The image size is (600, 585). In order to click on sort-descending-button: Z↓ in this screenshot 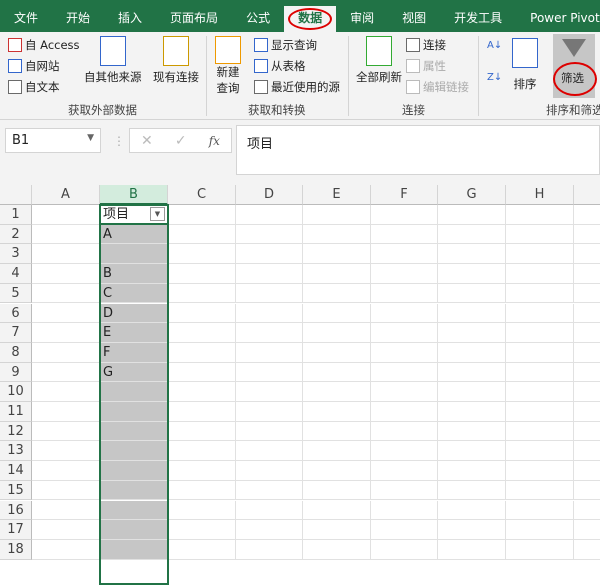, I will do `click(494, 77)`.